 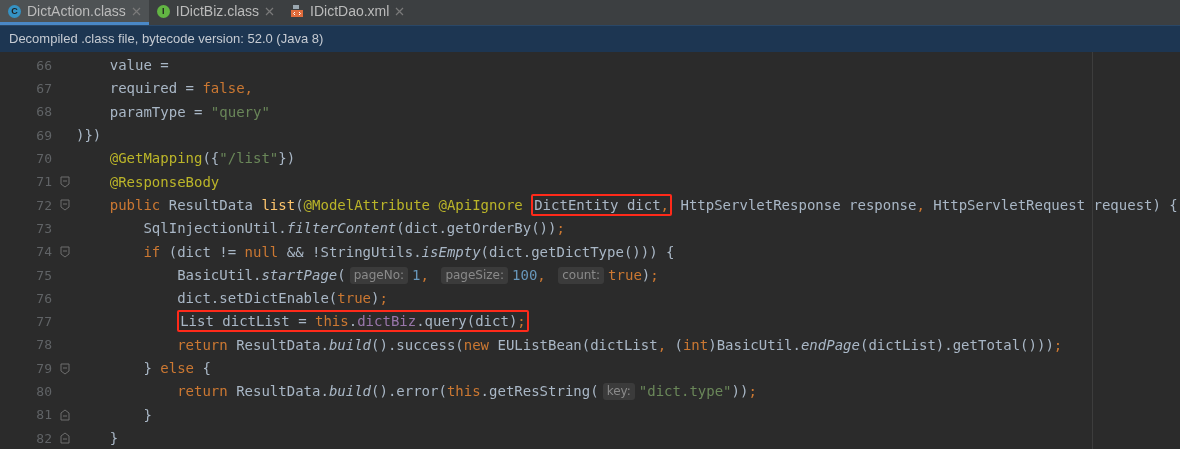 I want to click on code-line: paramType = "query", so click(x=189, y=112).